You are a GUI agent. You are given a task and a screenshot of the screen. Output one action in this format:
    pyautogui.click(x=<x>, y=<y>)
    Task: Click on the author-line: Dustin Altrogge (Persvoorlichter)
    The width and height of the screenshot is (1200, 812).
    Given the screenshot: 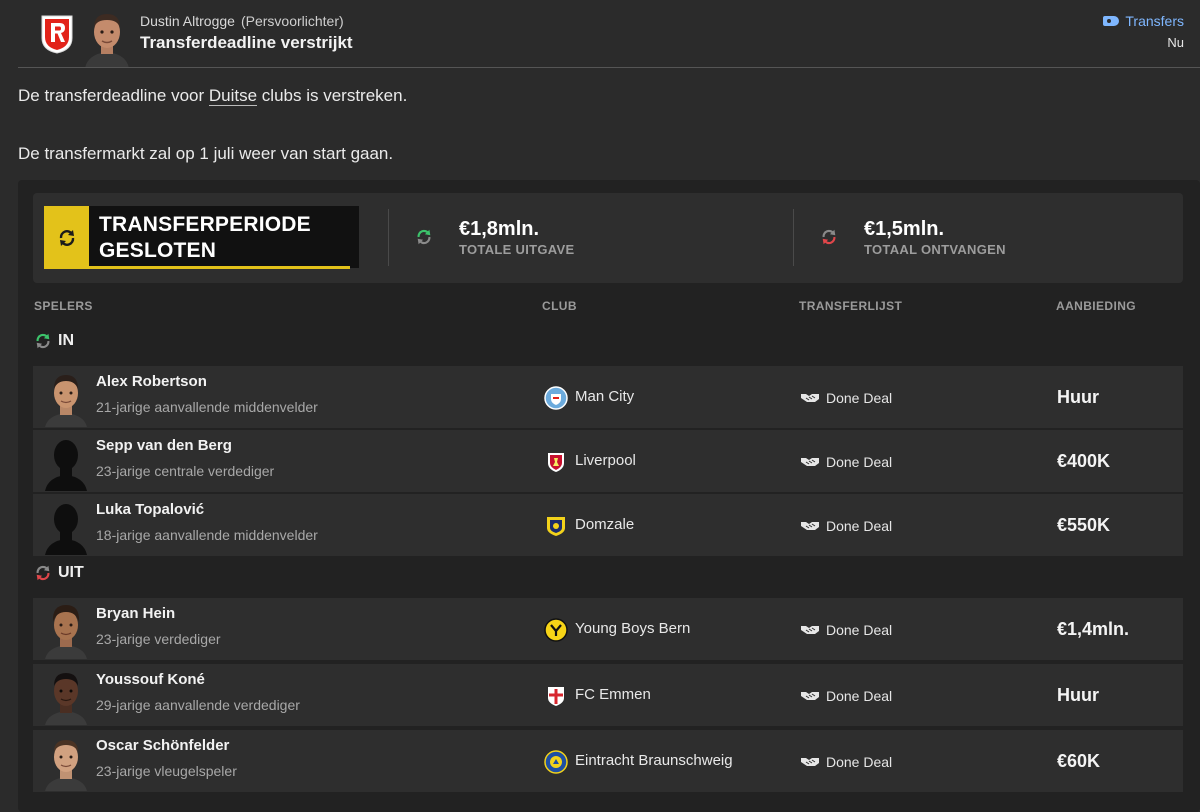 What is the action you would take?
    pyautogui.click(x=242, y=21)
    